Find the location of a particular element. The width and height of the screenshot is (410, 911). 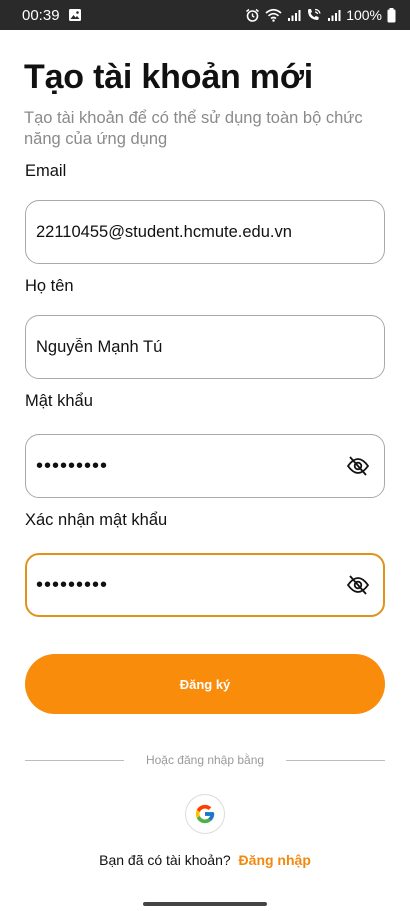

signin-prompt: Bạn đã có tài khoản? is located at coordinates (165, 860).